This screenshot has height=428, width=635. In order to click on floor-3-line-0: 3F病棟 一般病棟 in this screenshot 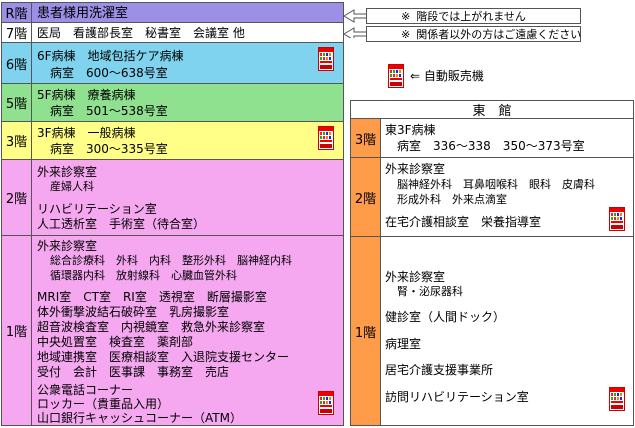, I will do `click(86, 133)`.